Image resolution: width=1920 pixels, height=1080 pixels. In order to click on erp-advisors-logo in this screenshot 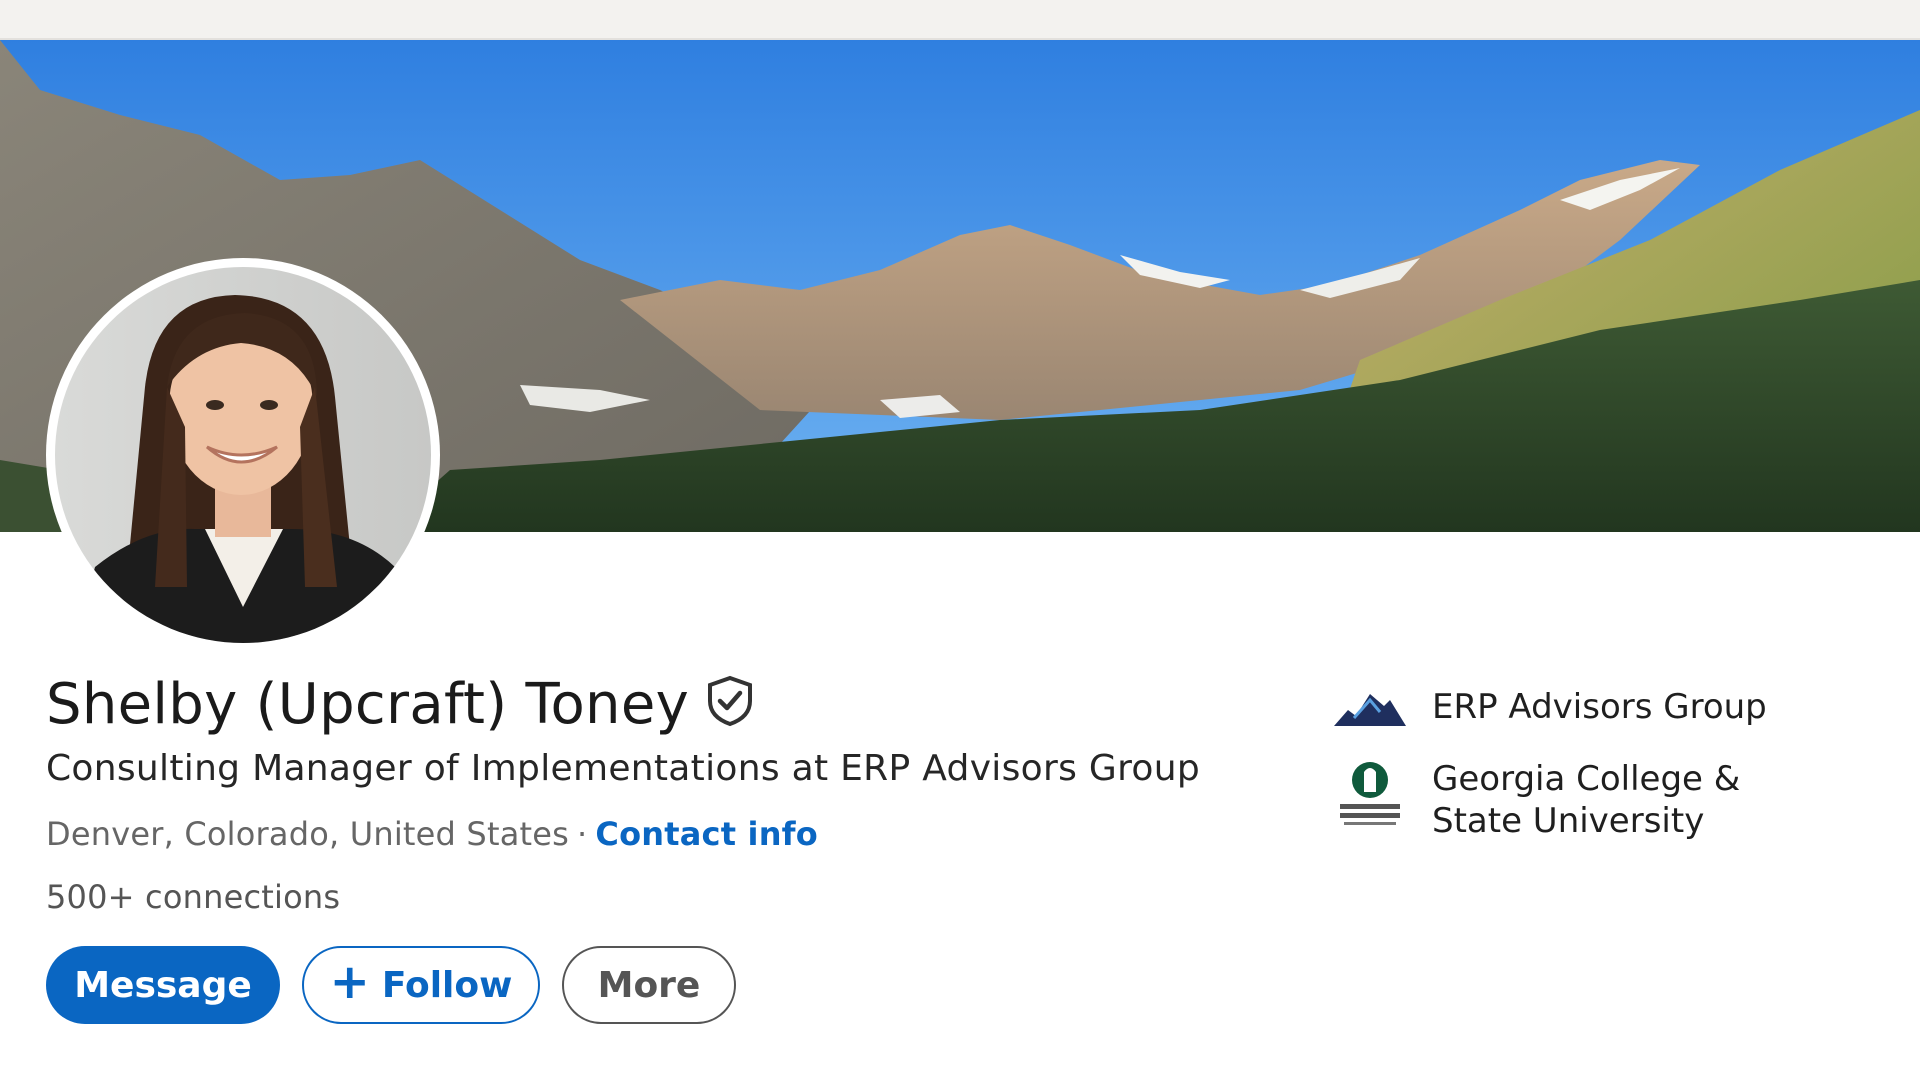, I will do `click(1370, 710)`.